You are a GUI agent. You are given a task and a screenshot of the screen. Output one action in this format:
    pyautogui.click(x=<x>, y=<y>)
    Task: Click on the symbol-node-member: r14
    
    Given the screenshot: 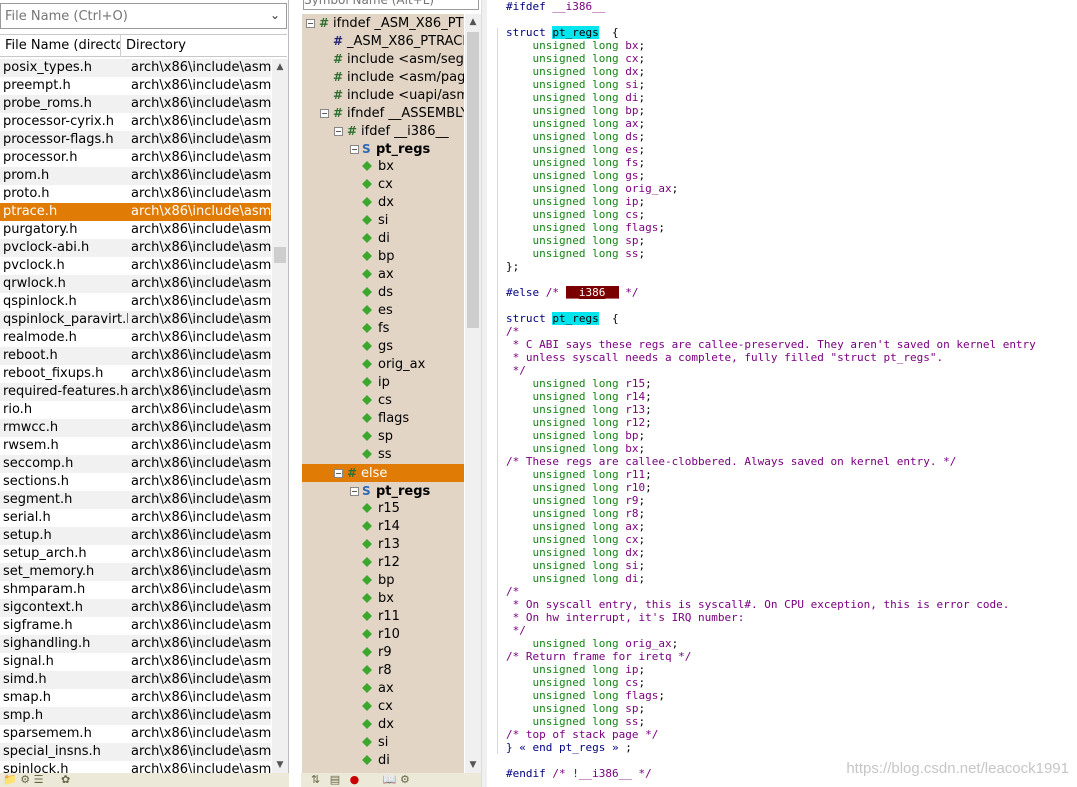 What is the action you would take?
    pyautogui.click(x=383, y=527)
    